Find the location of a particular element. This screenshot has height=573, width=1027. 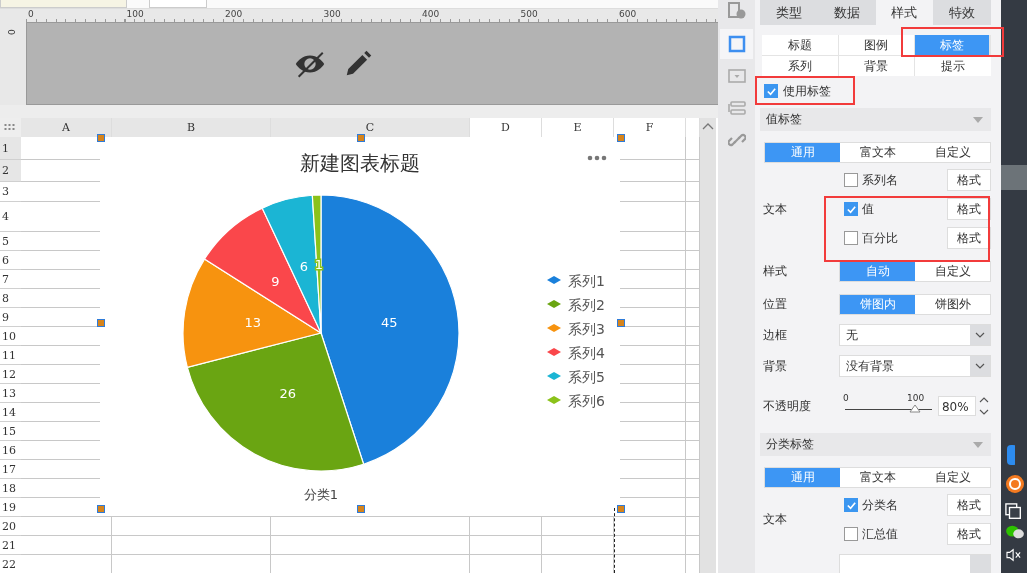

slider-thumb is located at coordinates (914, 408).